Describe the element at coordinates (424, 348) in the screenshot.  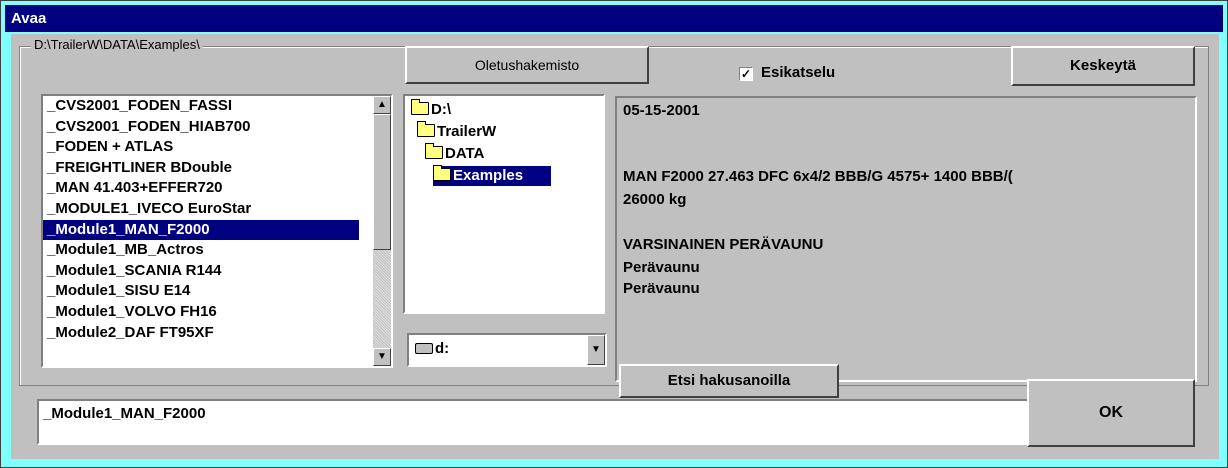
I see `drive-icon` at that location.